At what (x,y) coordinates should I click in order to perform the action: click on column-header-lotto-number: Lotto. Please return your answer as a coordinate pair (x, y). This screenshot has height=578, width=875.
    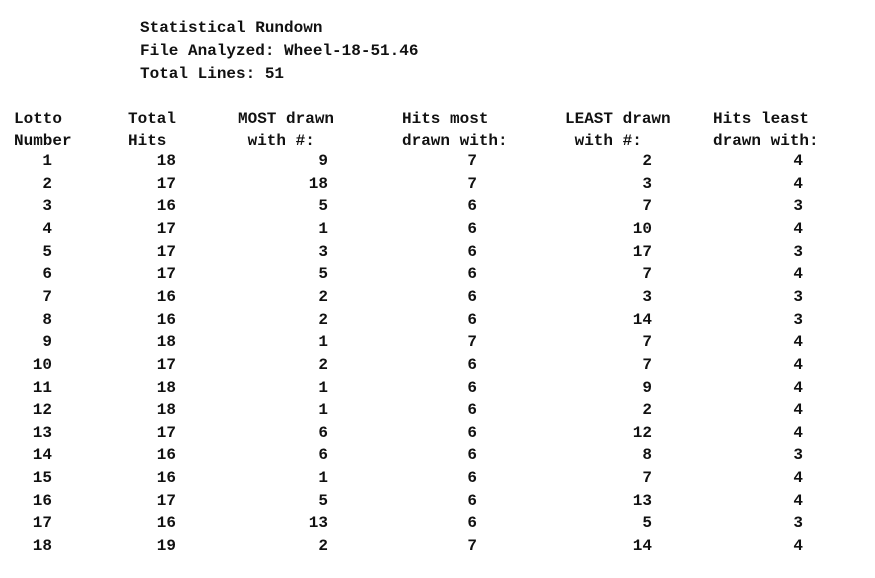
    Looking at the image, I should click on (38, 119).